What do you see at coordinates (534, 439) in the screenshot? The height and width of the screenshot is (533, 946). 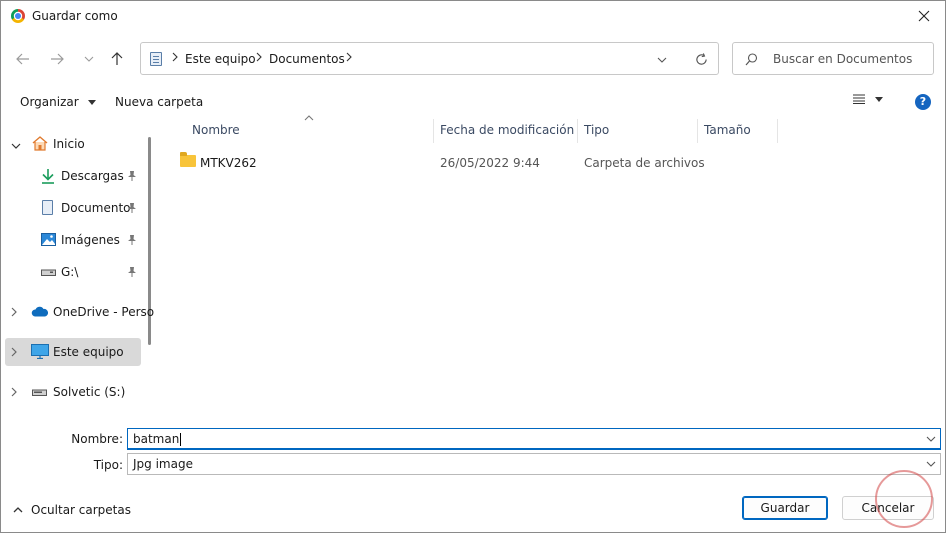 I see `file-name-field: batman` at bounding box center [534, 439].